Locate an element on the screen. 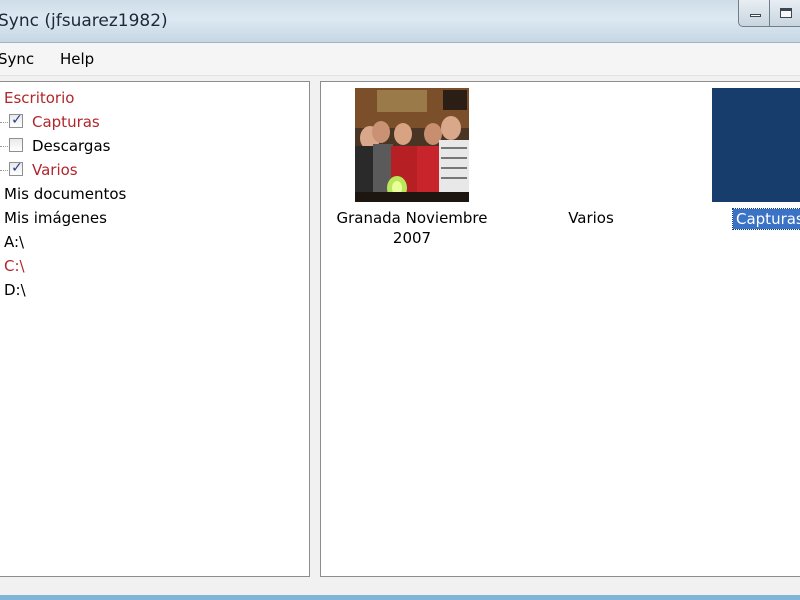 Image resolution: width=800 pixels, height=600 pixels. tree-item-label: C:\ is located at coordinates (14, 266).